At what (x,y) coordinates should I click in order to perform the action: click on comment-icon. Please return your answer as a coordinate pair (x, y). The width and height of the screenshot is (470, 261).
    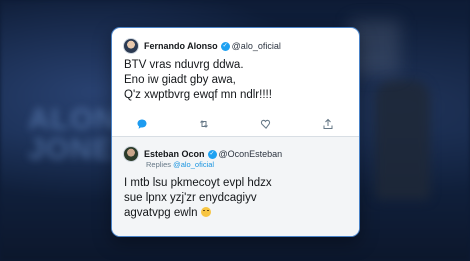
    Looking at the image, I should click on (142, 124).